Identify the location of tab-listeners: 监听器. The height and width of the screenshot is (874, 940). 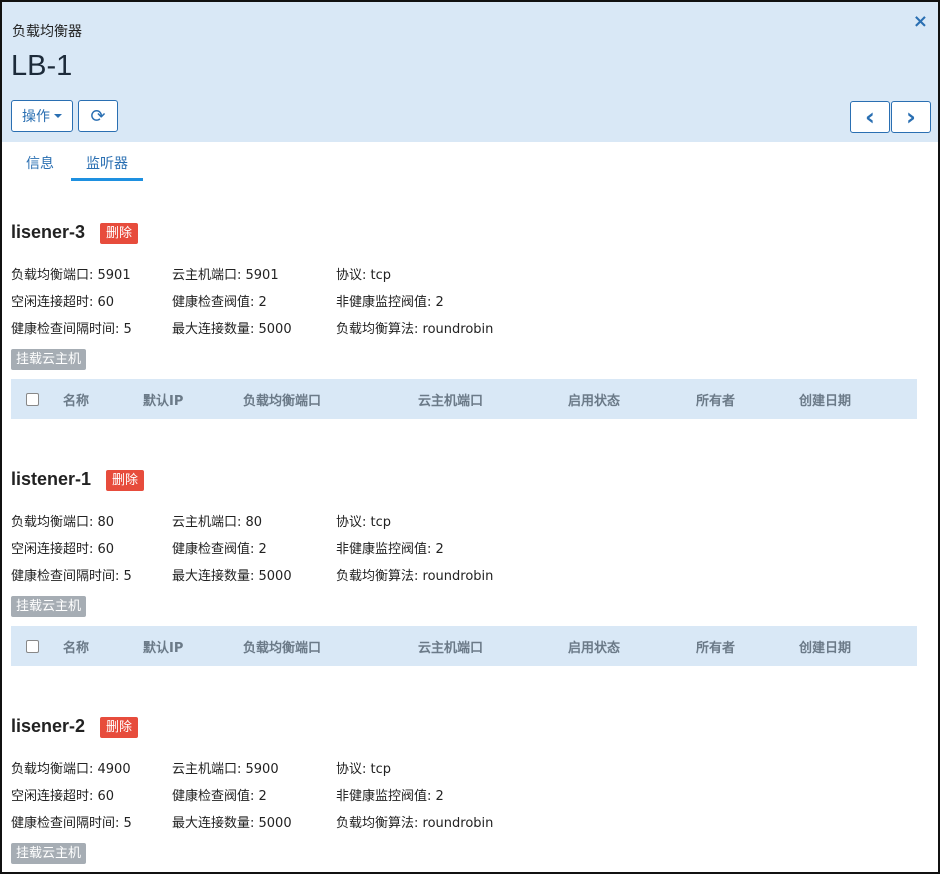
(107, 163).